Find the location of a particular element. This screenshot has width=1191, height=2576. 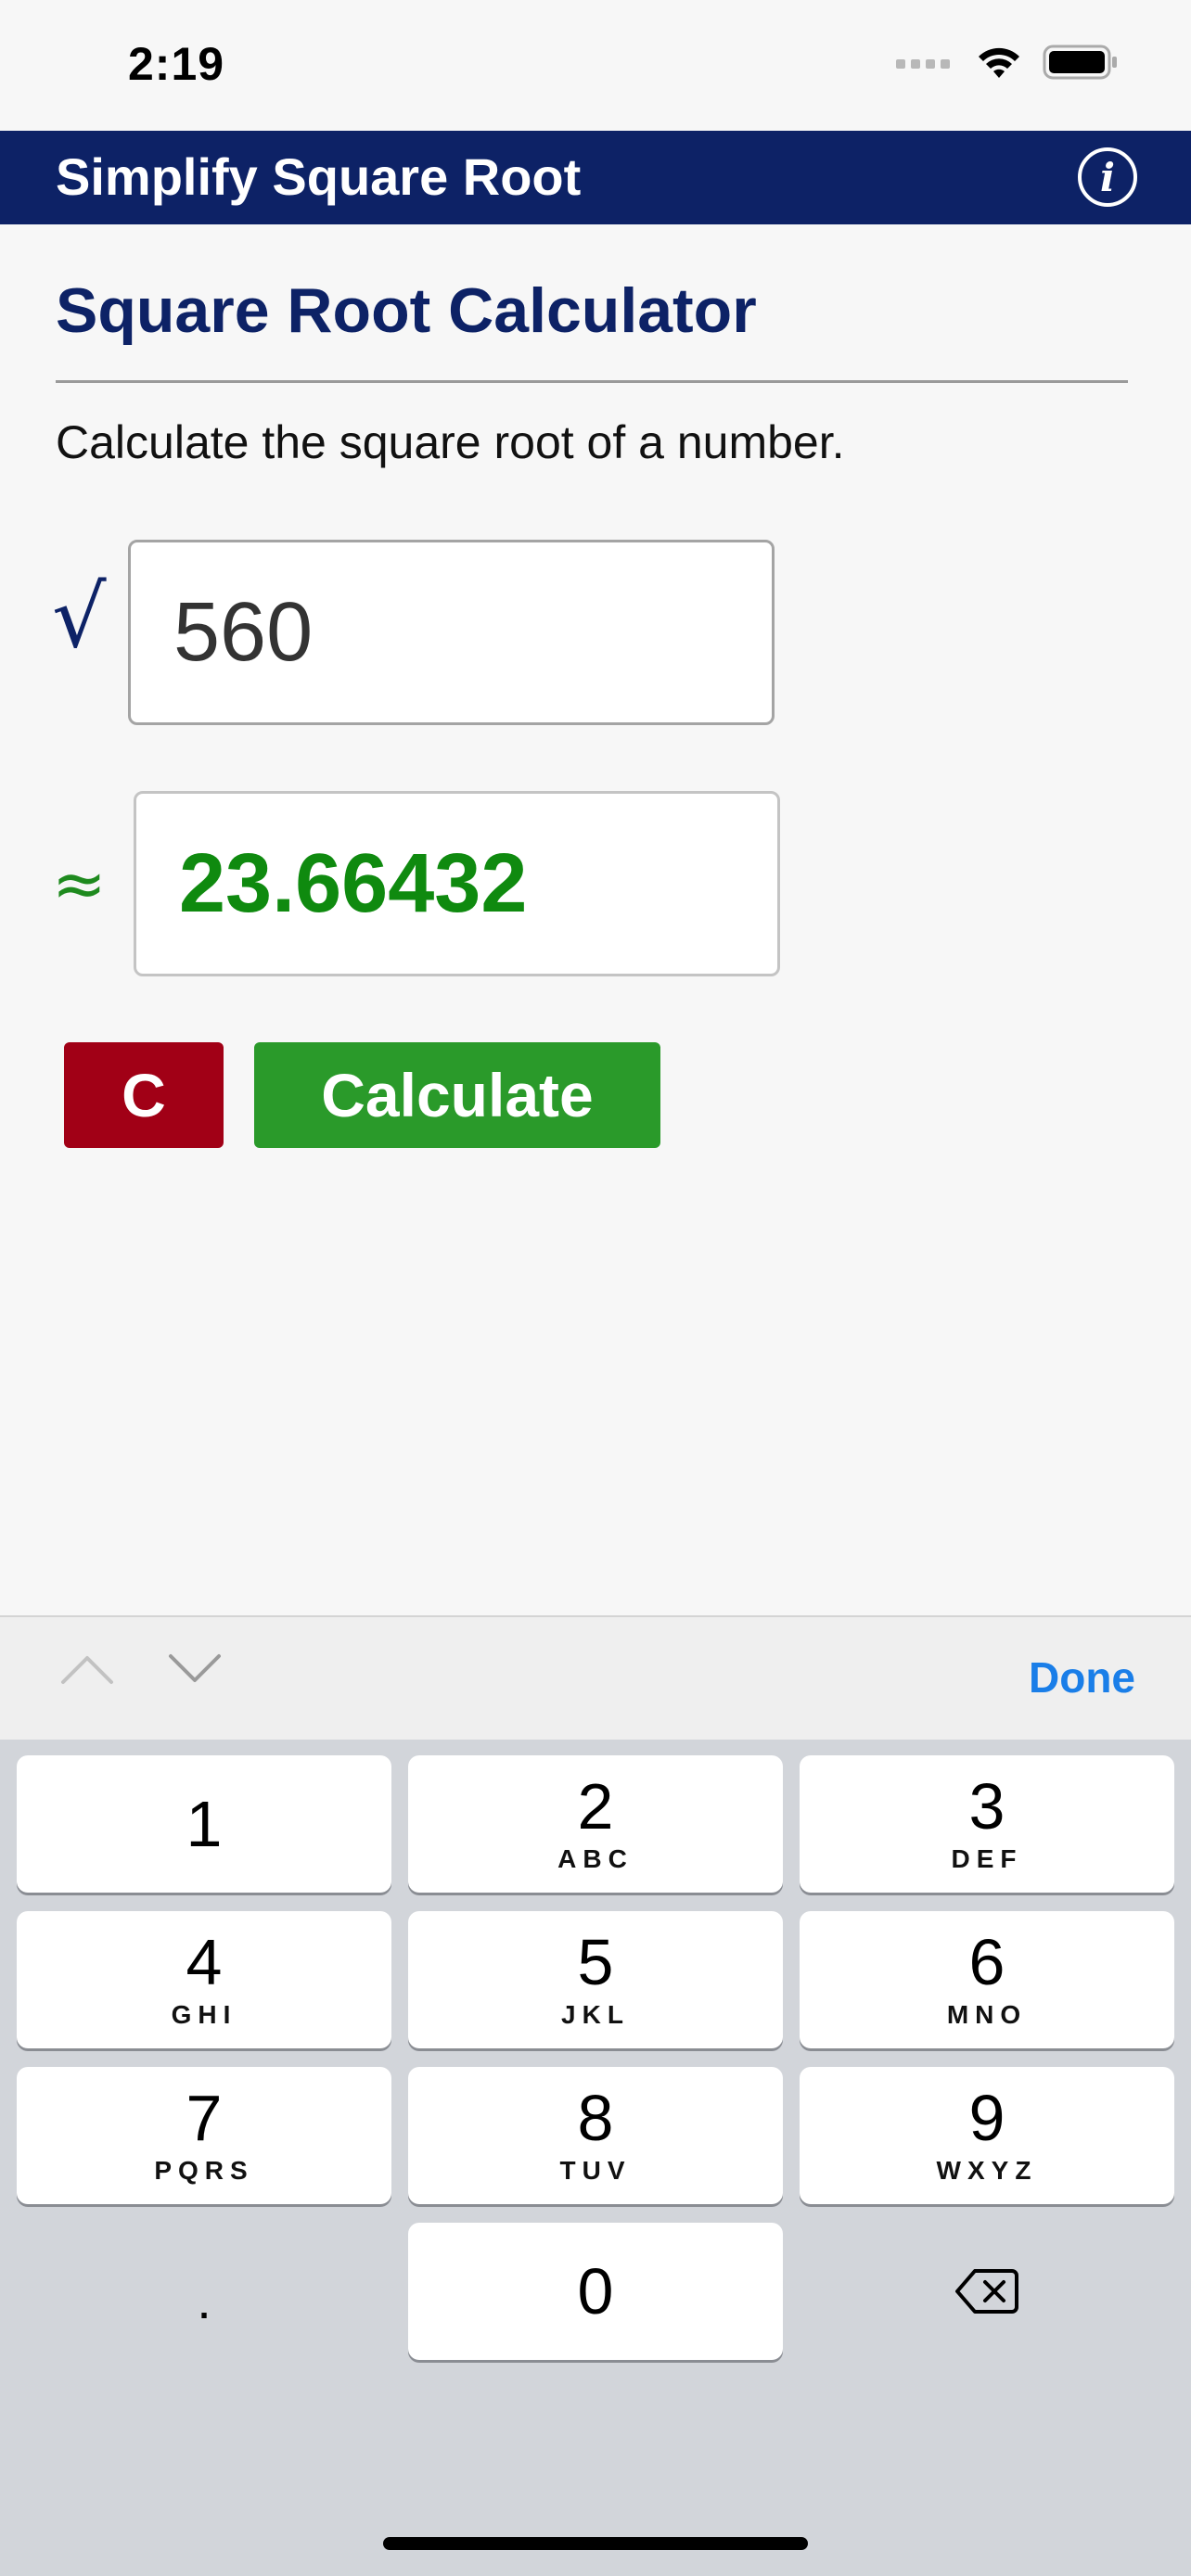

info-icon: i is located at coordinates (1107, 177).